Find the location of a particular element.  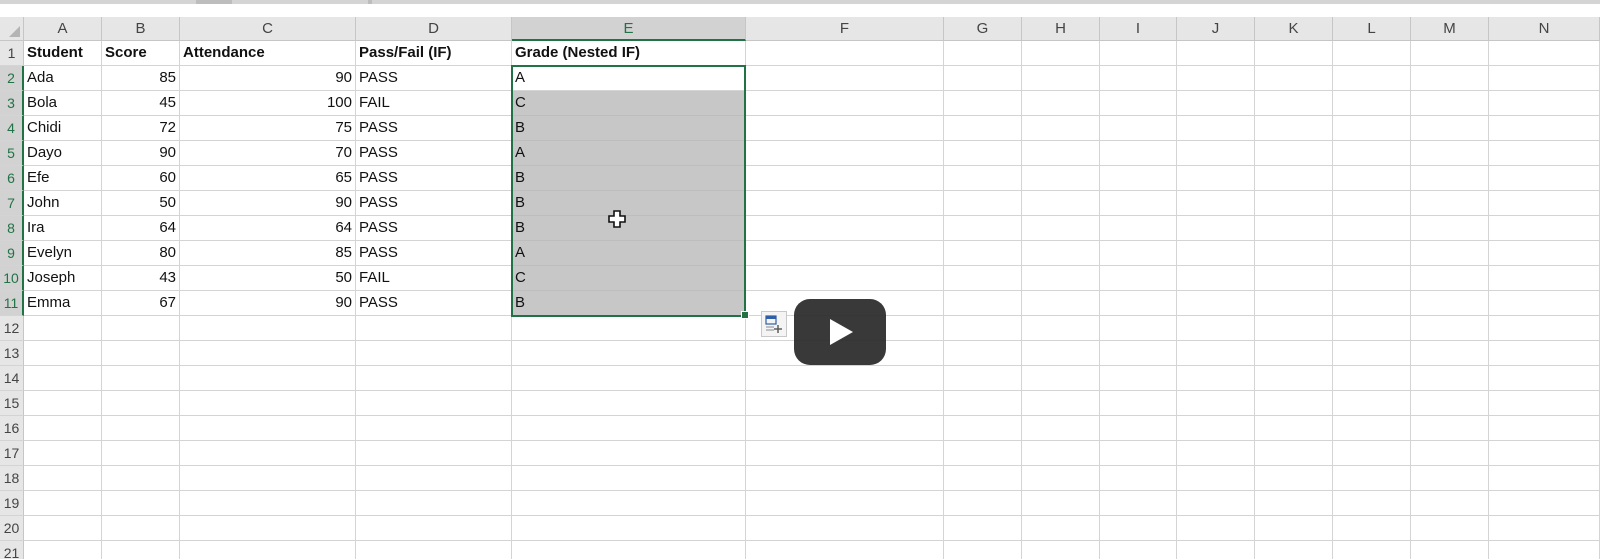

cell-a9: Evelyn is located at coordinates (63, 253).